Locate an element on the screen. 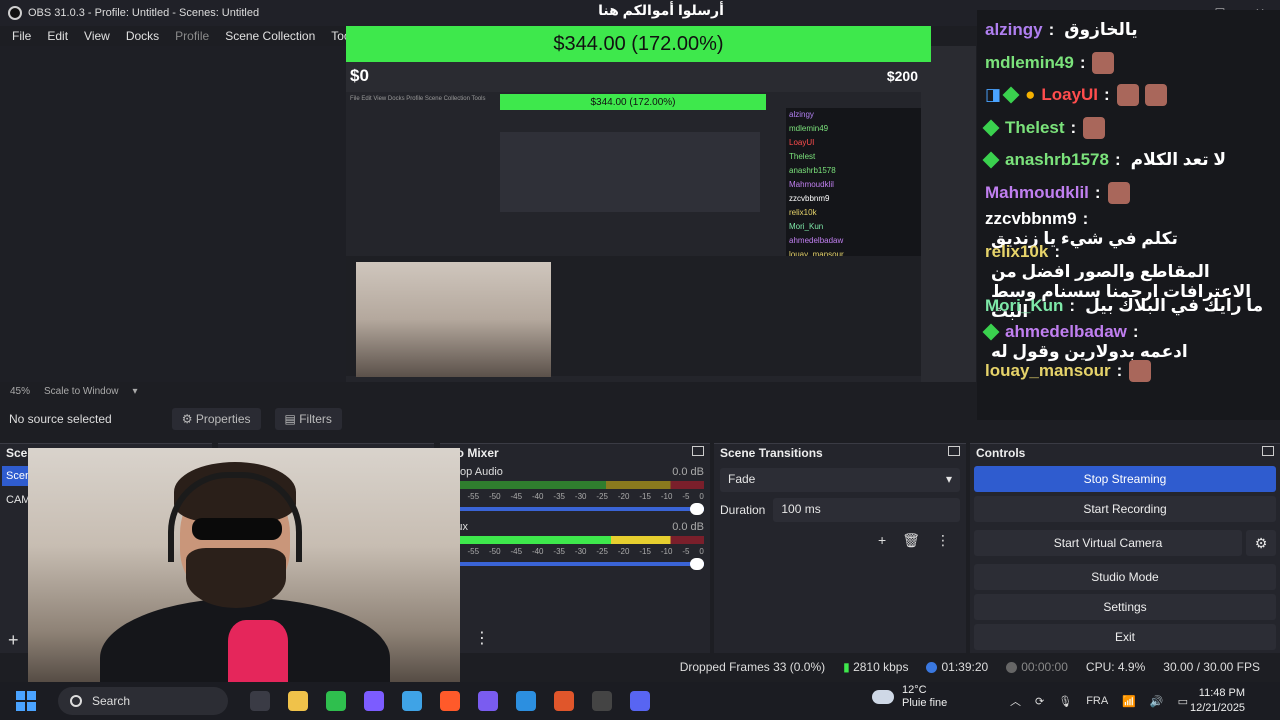 The height and width of the screenshot is (720, 1280). chat-line: ◨ ● LoayUI: is located at coordinates (1128, 95).